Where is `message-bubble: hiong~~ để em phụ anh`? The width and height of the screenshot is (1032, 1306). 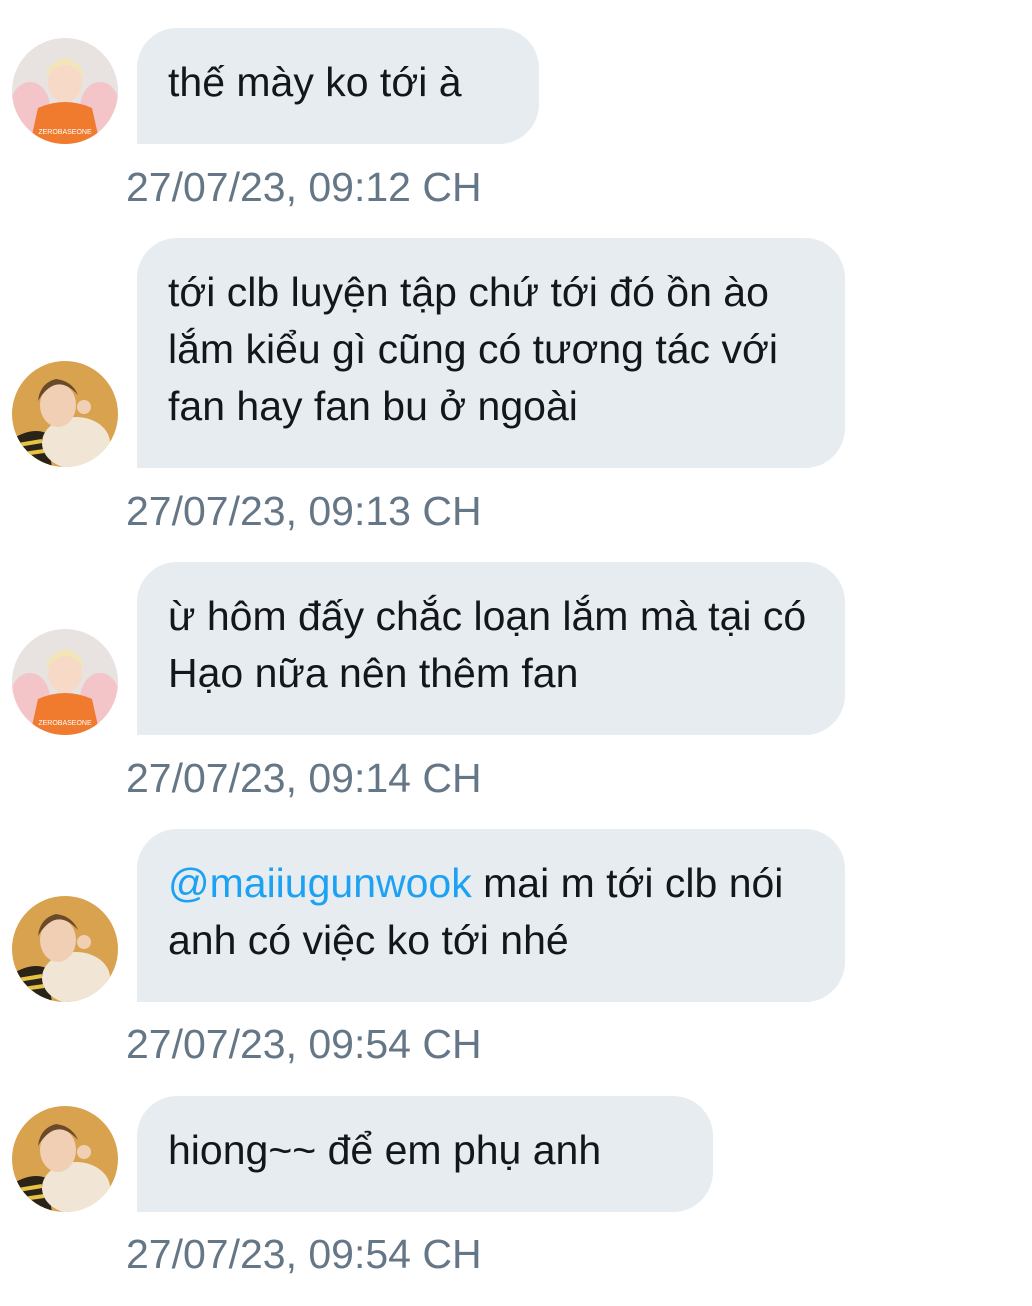
message-bubble: hiong~~ để em phụ anh is located at coordinates (425, 1154).